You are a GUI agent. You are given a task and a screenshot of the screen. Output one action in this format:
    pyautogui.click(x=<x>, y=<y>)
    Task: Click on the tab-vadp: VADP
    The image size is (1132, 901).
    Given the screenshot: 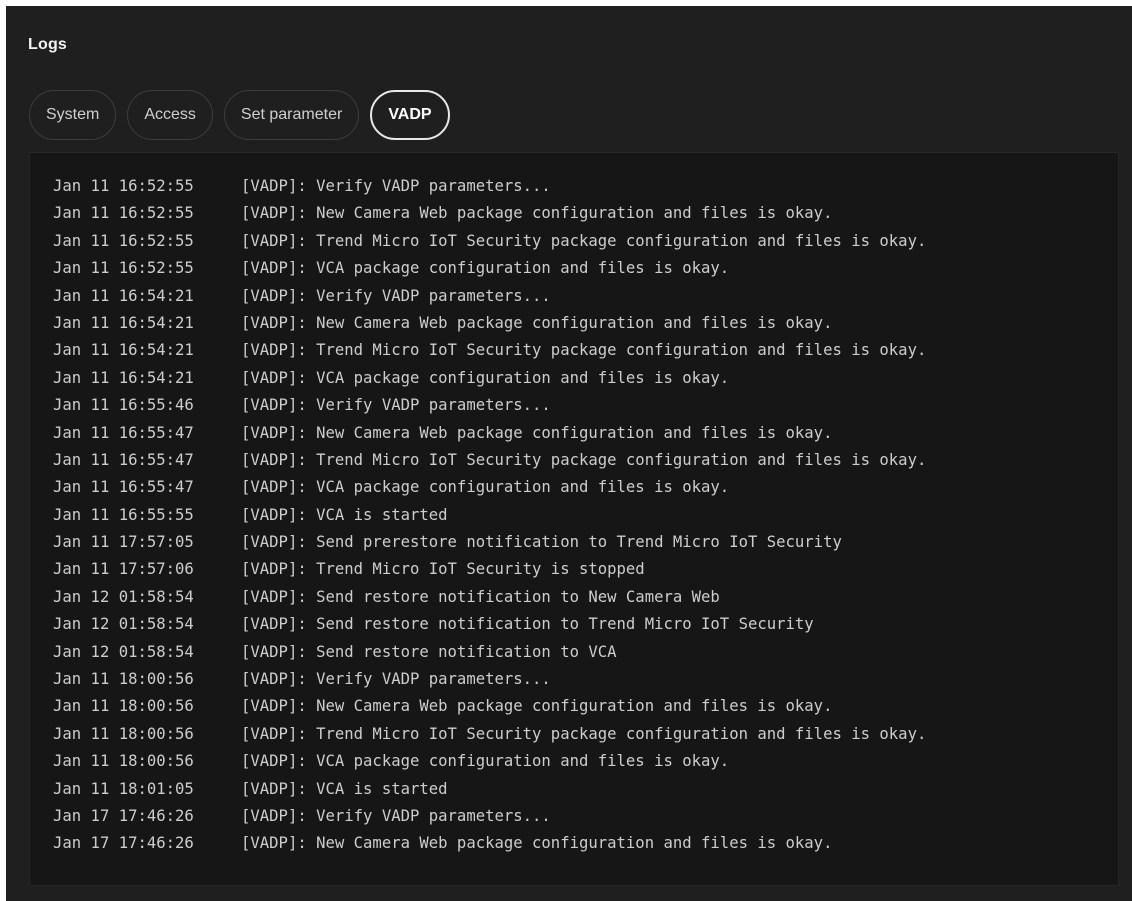 What is the action you would take?
    pyautogui.click(x=410, y=115)
    